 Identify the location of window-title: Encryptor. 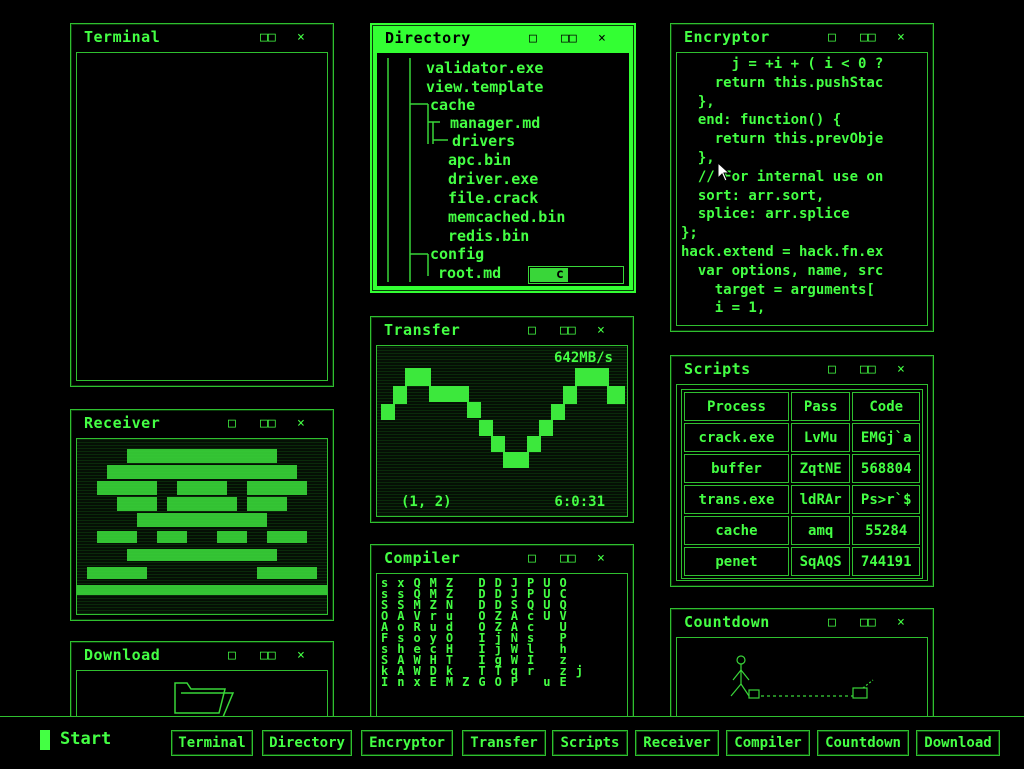
(727, 37).